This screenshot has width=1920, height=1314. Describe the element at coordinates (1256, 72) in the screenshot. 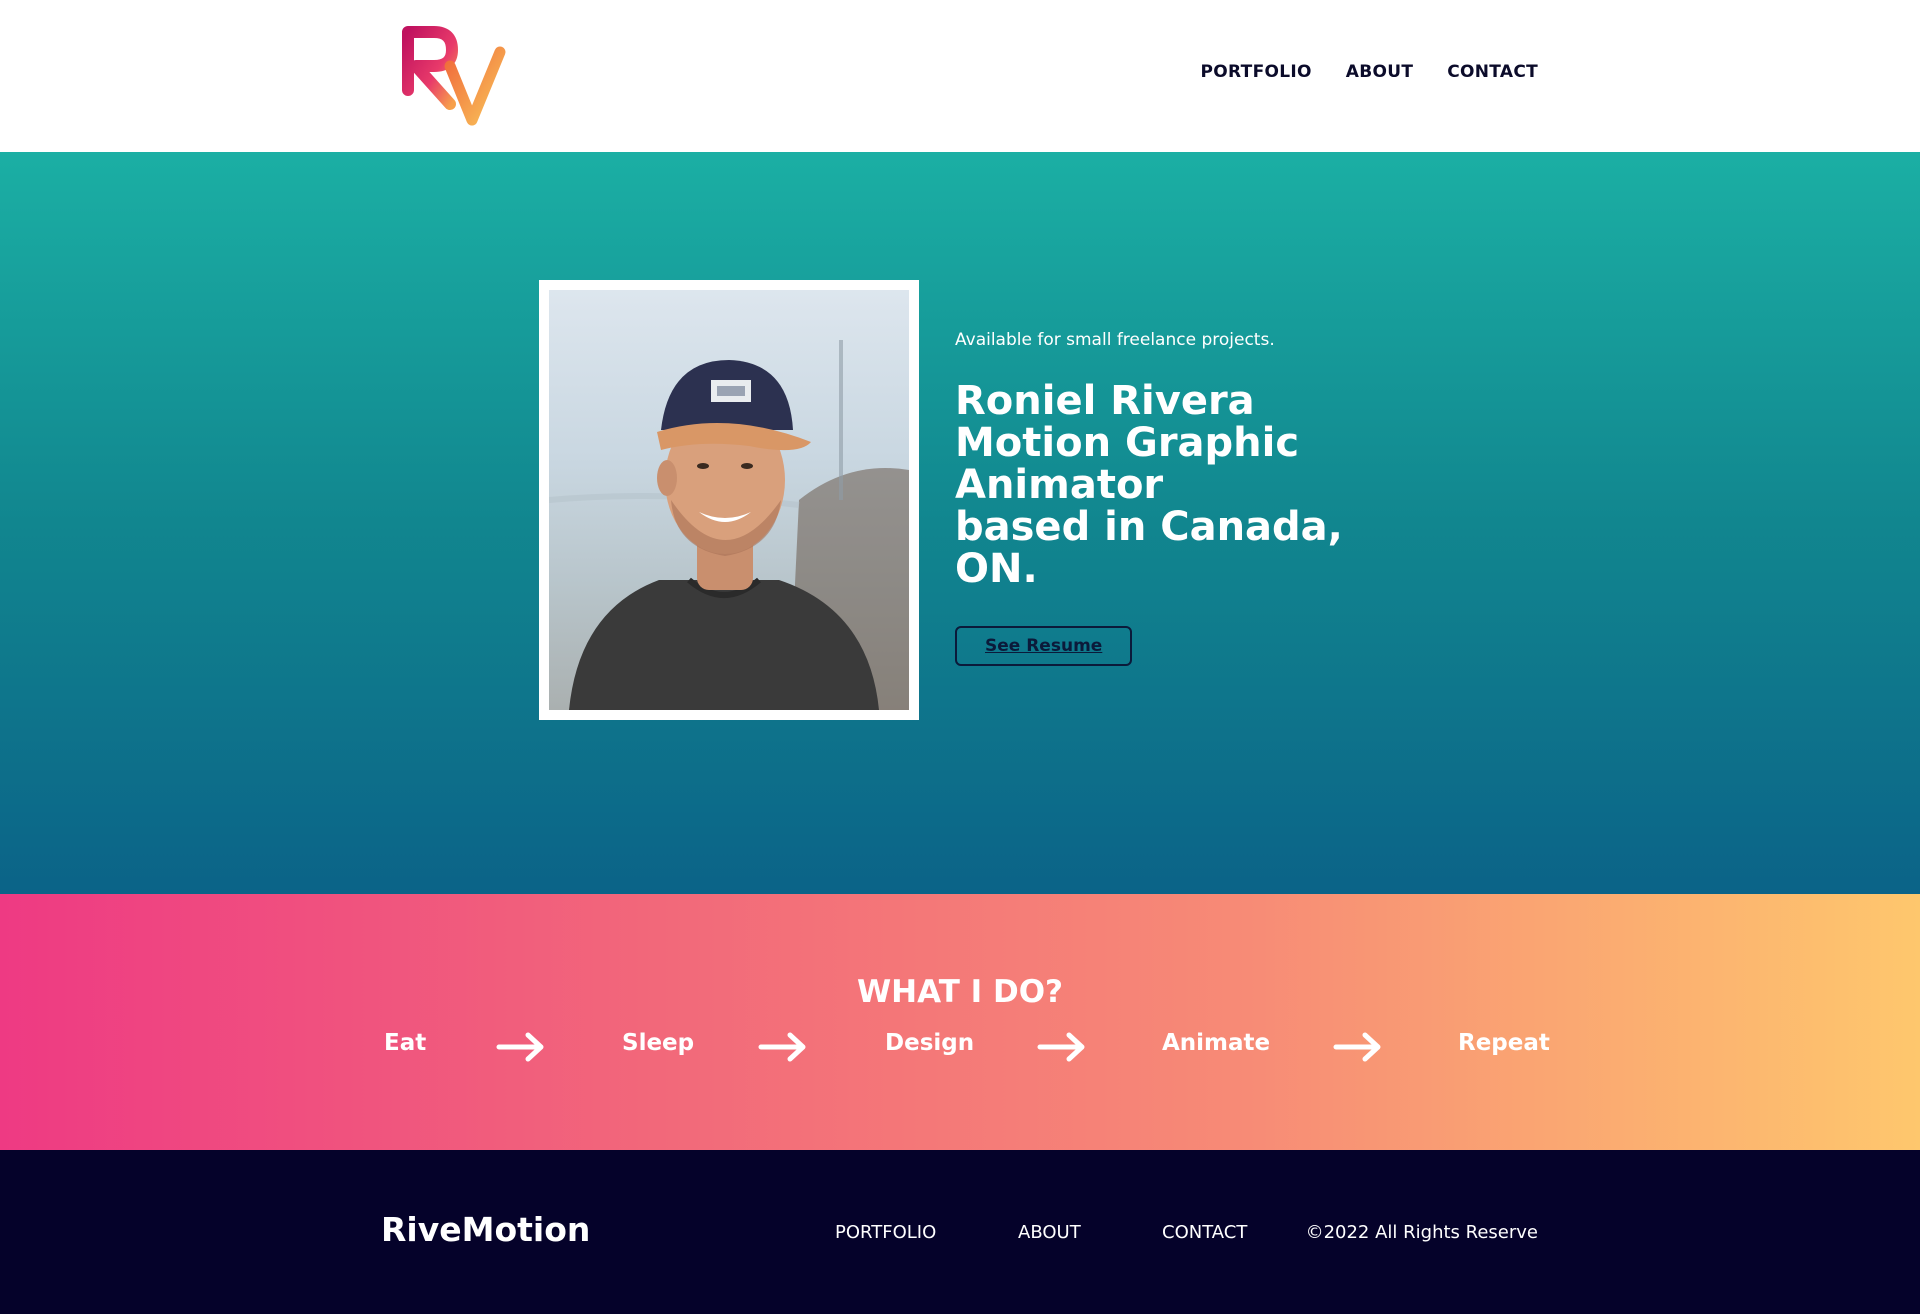

I see `nav-portfolio: PORTFOLIO` at that location.